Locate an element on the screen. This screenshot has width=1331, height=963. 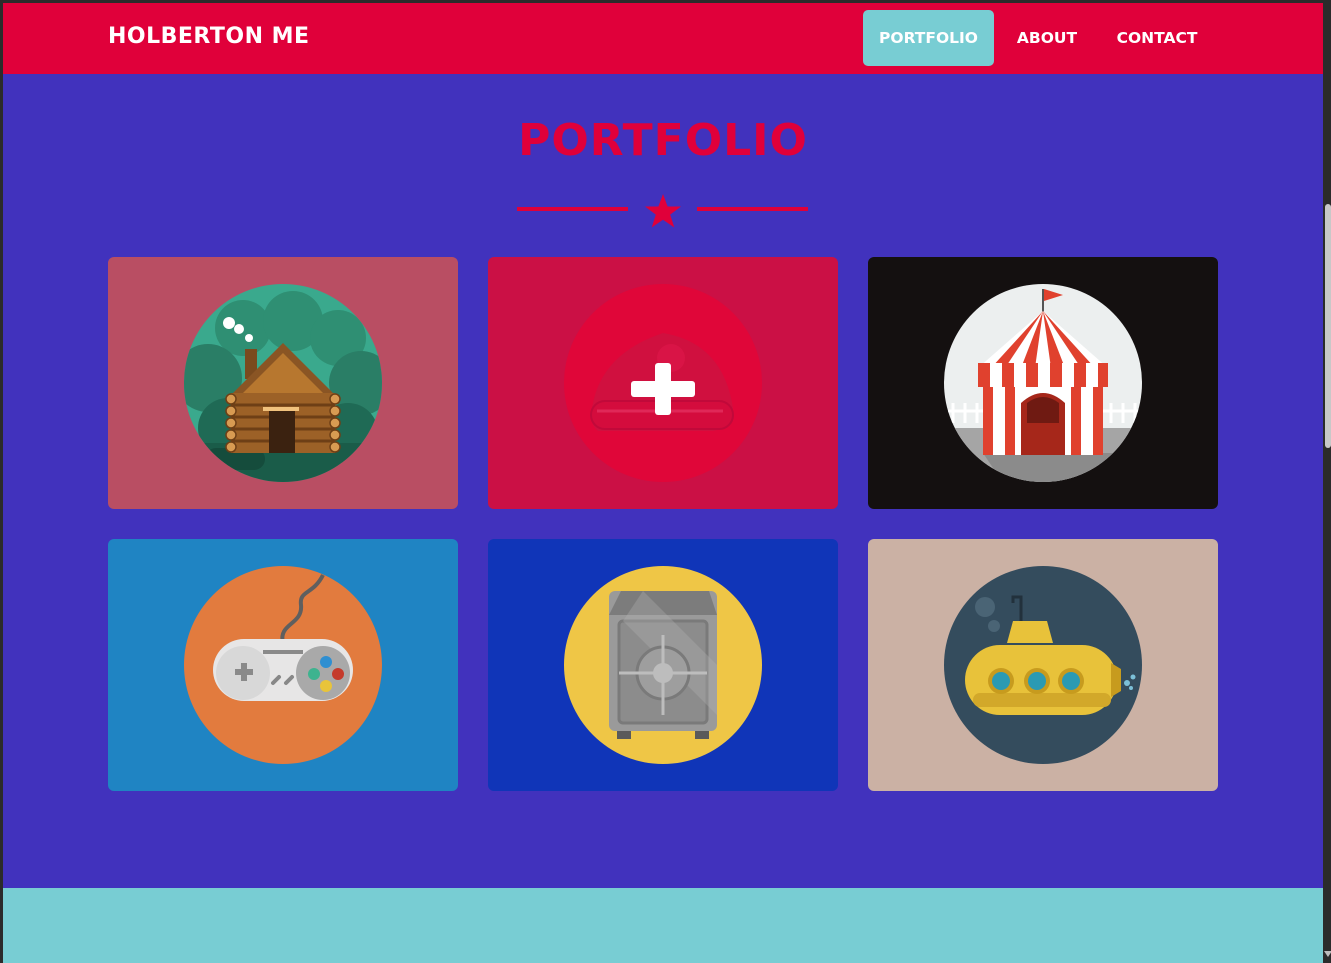
nav-item-about: ABOUT is located at coordinates (1047, 38).